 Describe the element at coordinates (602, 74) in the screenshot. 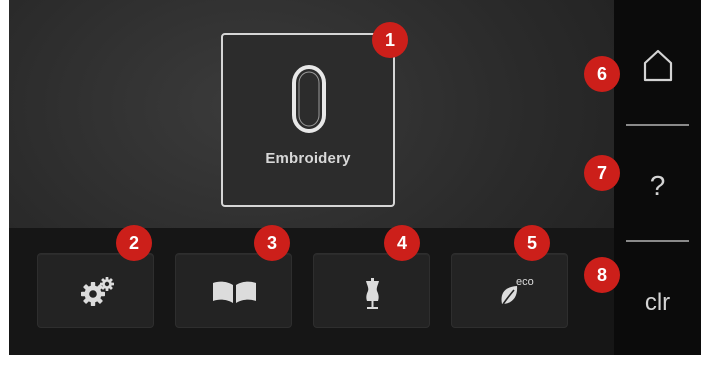

I see `callout-badge: 6` at that location.